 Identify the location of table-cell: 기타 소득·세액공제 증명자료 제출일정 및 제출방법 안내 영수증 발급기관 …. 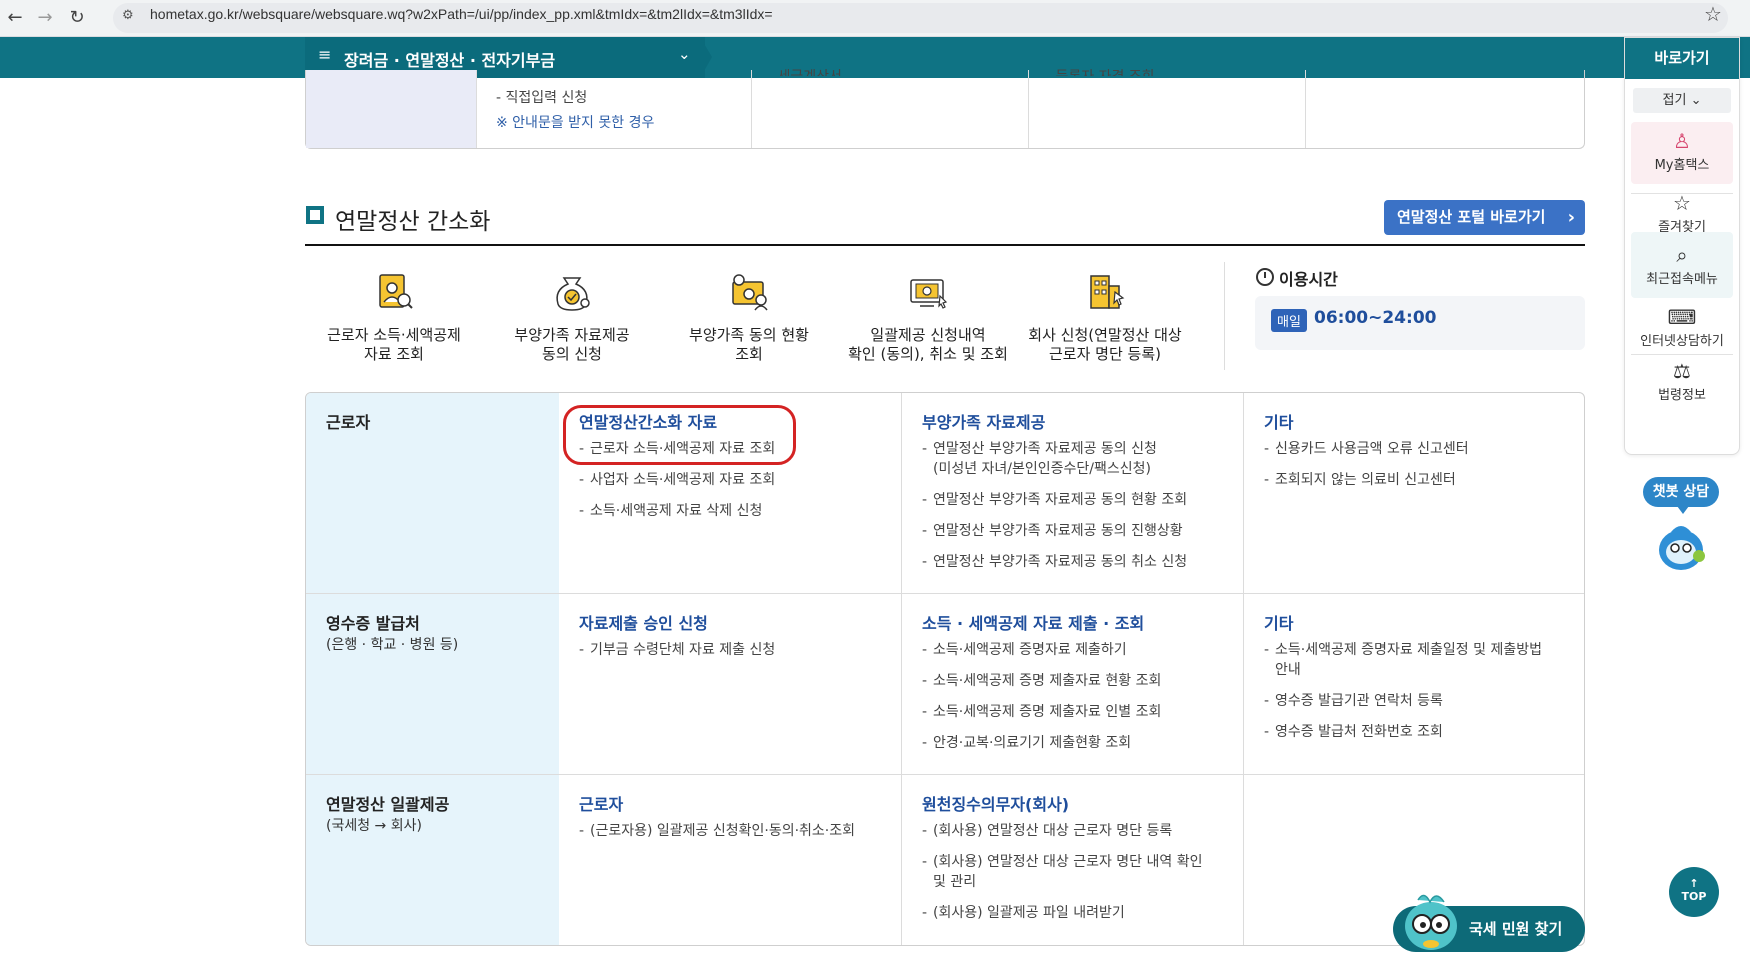
(1413, 684).